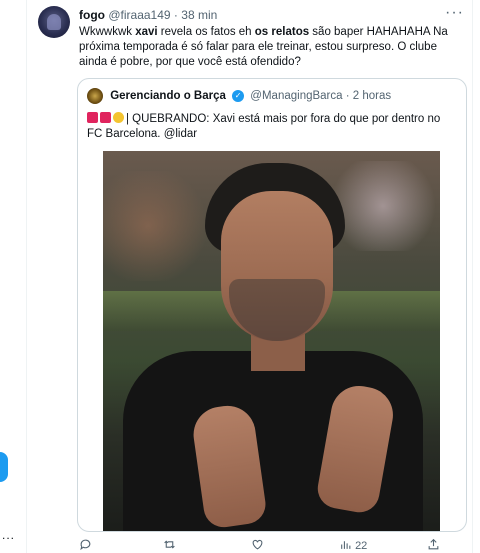  Describe the element at coordinates (282, 32) in the screenshot. I see `tweet-text-bold-relatos: os relatos` at that location.